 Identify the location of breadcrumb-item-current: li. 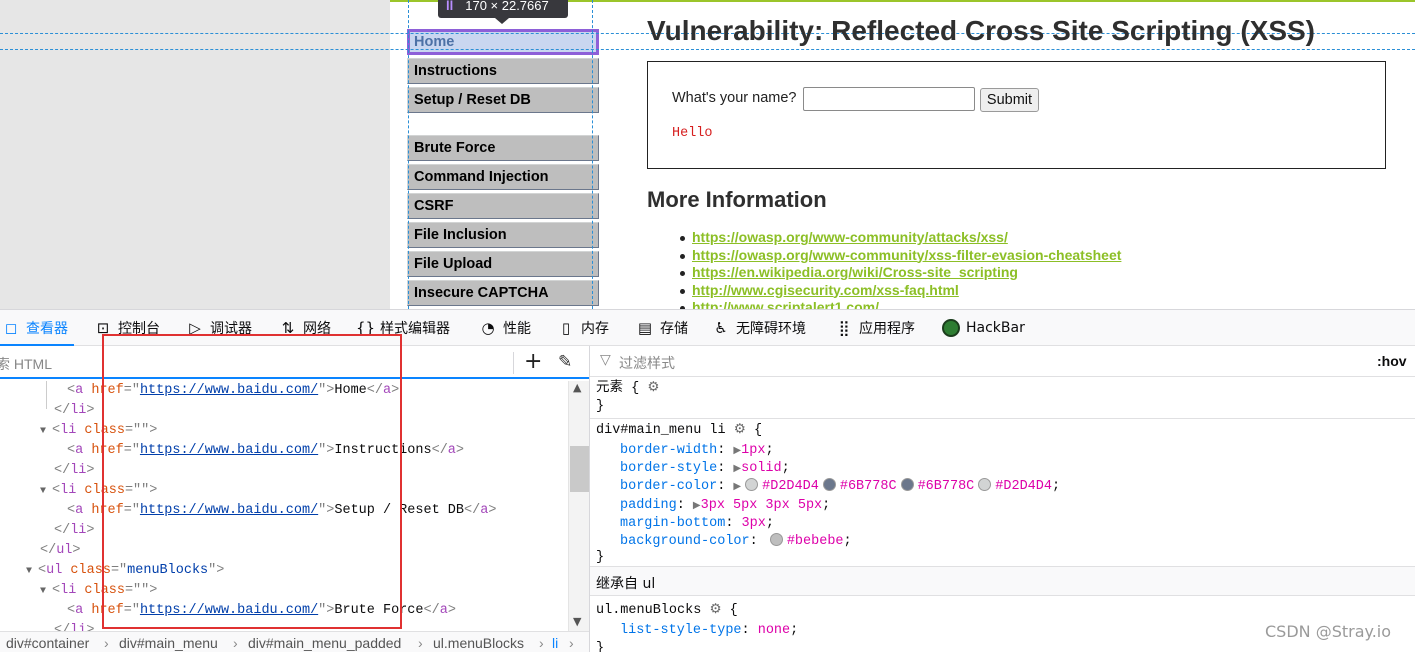
(555, 643).